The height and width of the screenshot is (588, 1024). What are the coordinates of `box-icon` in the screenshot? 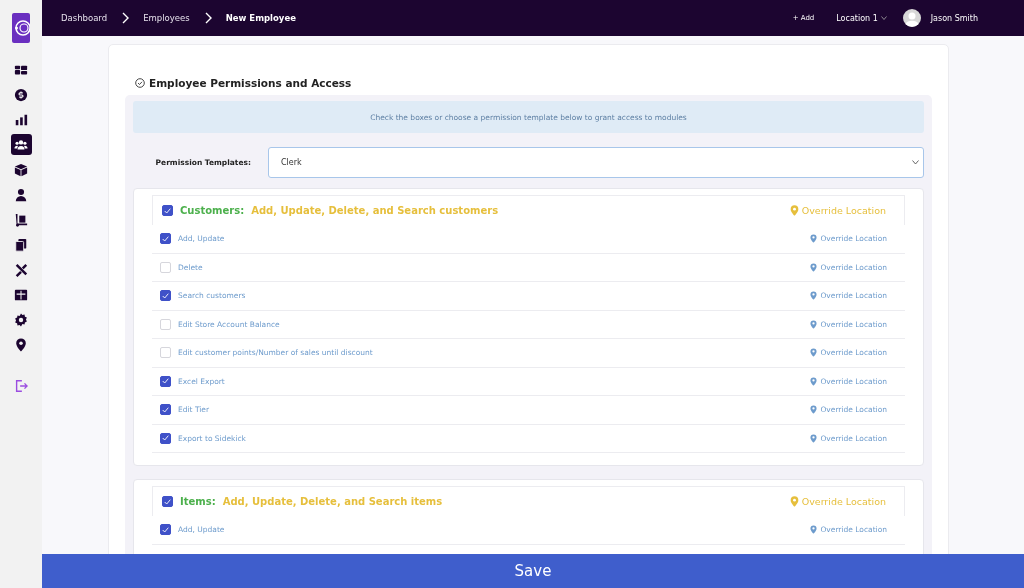 It's located at (21, 169).